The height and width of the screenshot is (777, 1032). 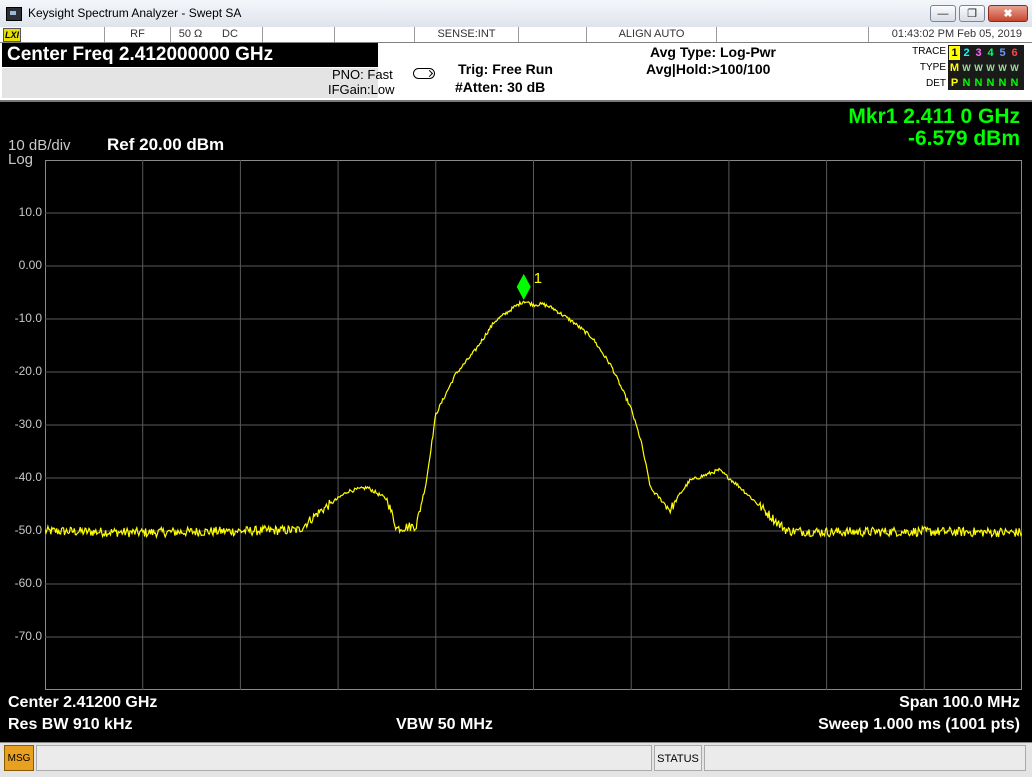 I want to click on y-tick-label: -10.0, so click(x=28, y=318).